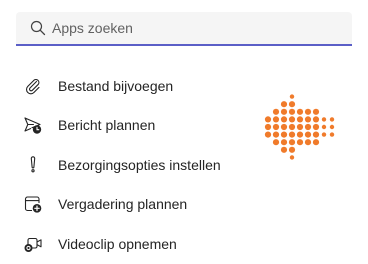 Image resolution: width=368 pixels, height=264 pixels. I want to click on video-clip-icon, so click(33, 244).